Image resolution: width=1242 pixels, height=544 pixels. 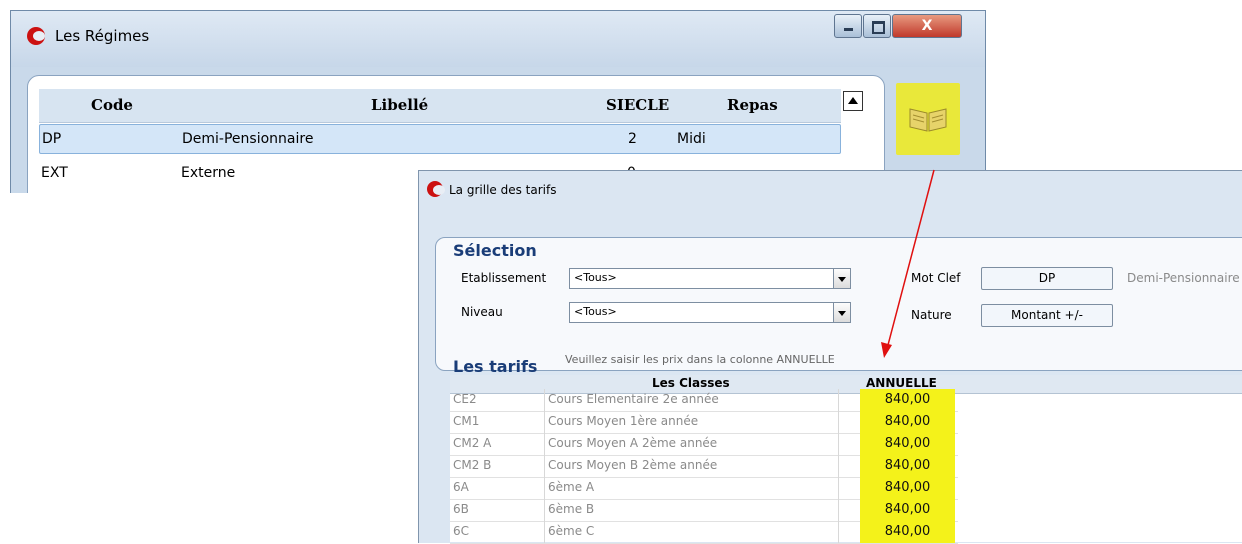 What do you see at coordinates (495, 250) in the screenshot?
I see `selection-title: Sélection` at bounding box center [495, 250].